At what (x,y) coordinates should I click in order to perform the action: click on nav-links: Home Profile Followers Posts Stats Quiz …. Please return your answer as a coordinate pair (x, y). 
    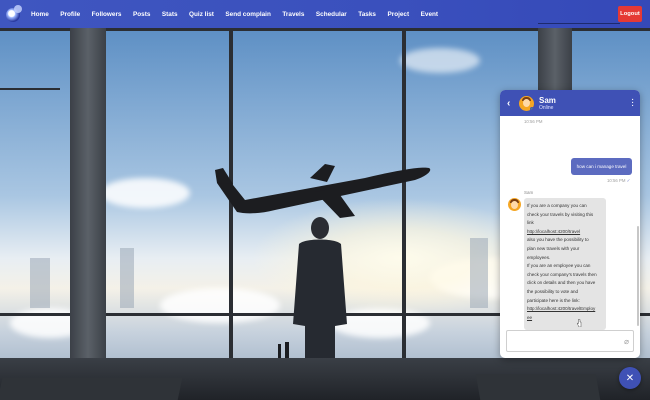
    Looking at the image, I should click on (240, 14).